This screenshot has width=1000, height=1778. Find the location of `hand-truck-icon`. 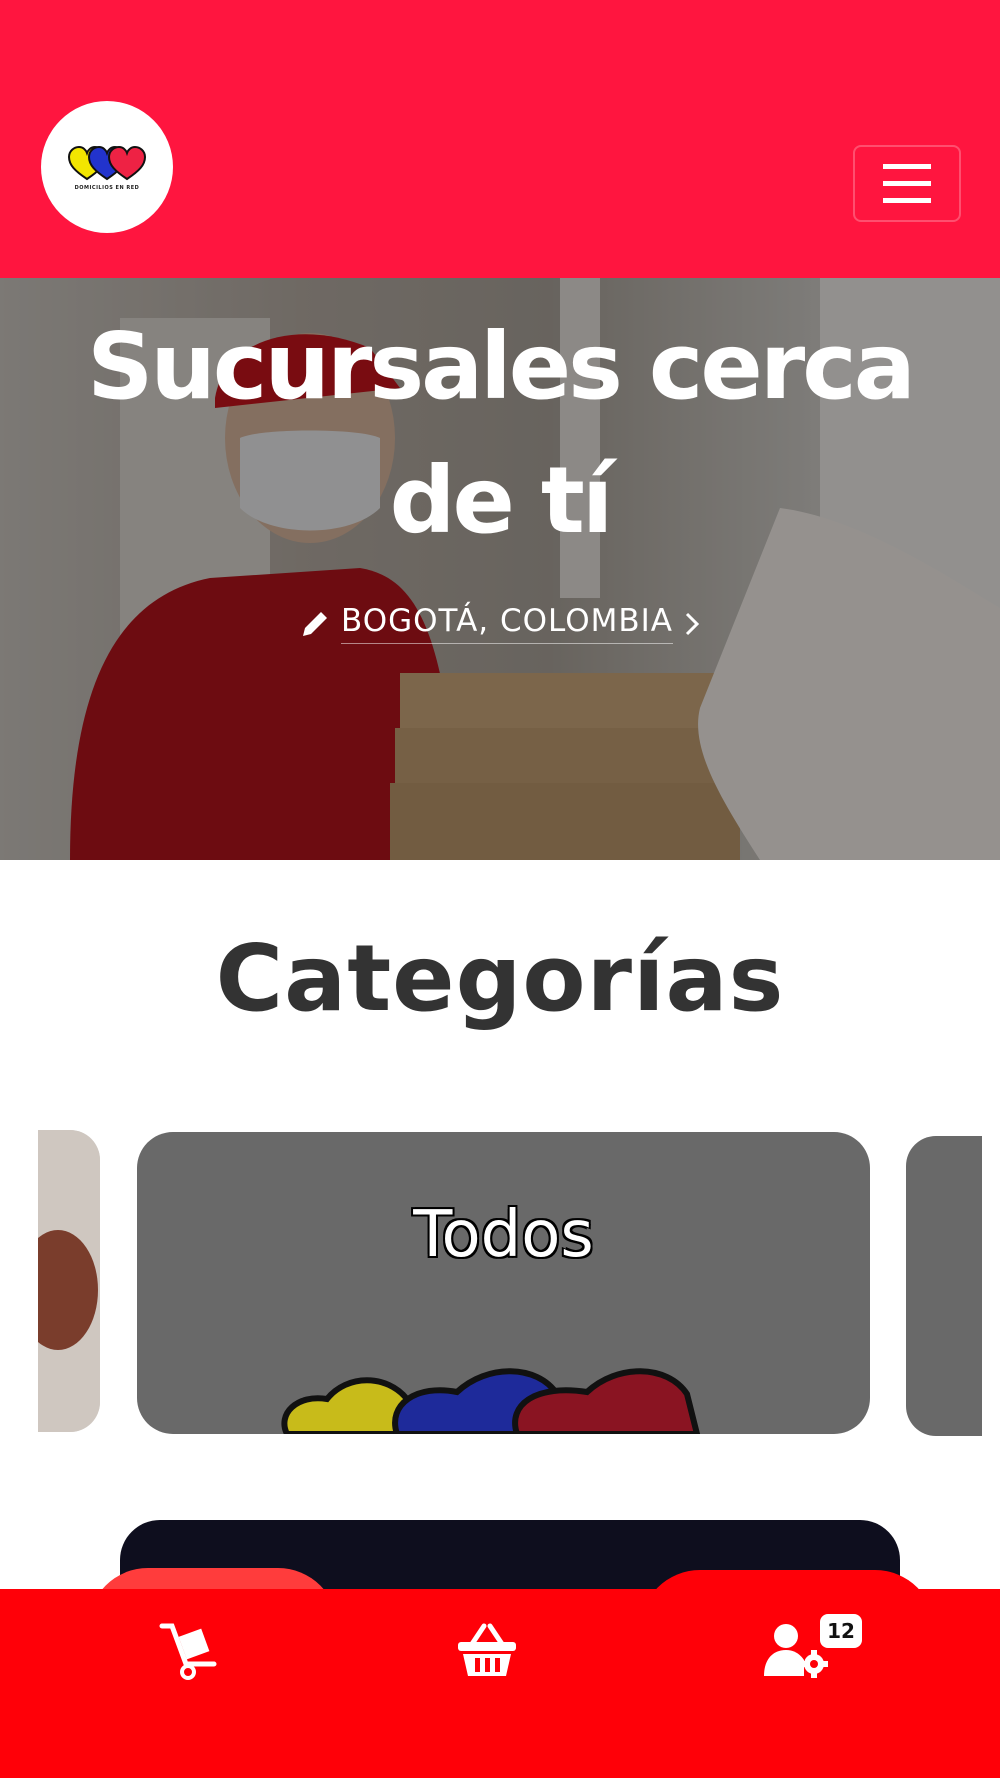

hand-truck-icon is located at coordinates (188, 1651).